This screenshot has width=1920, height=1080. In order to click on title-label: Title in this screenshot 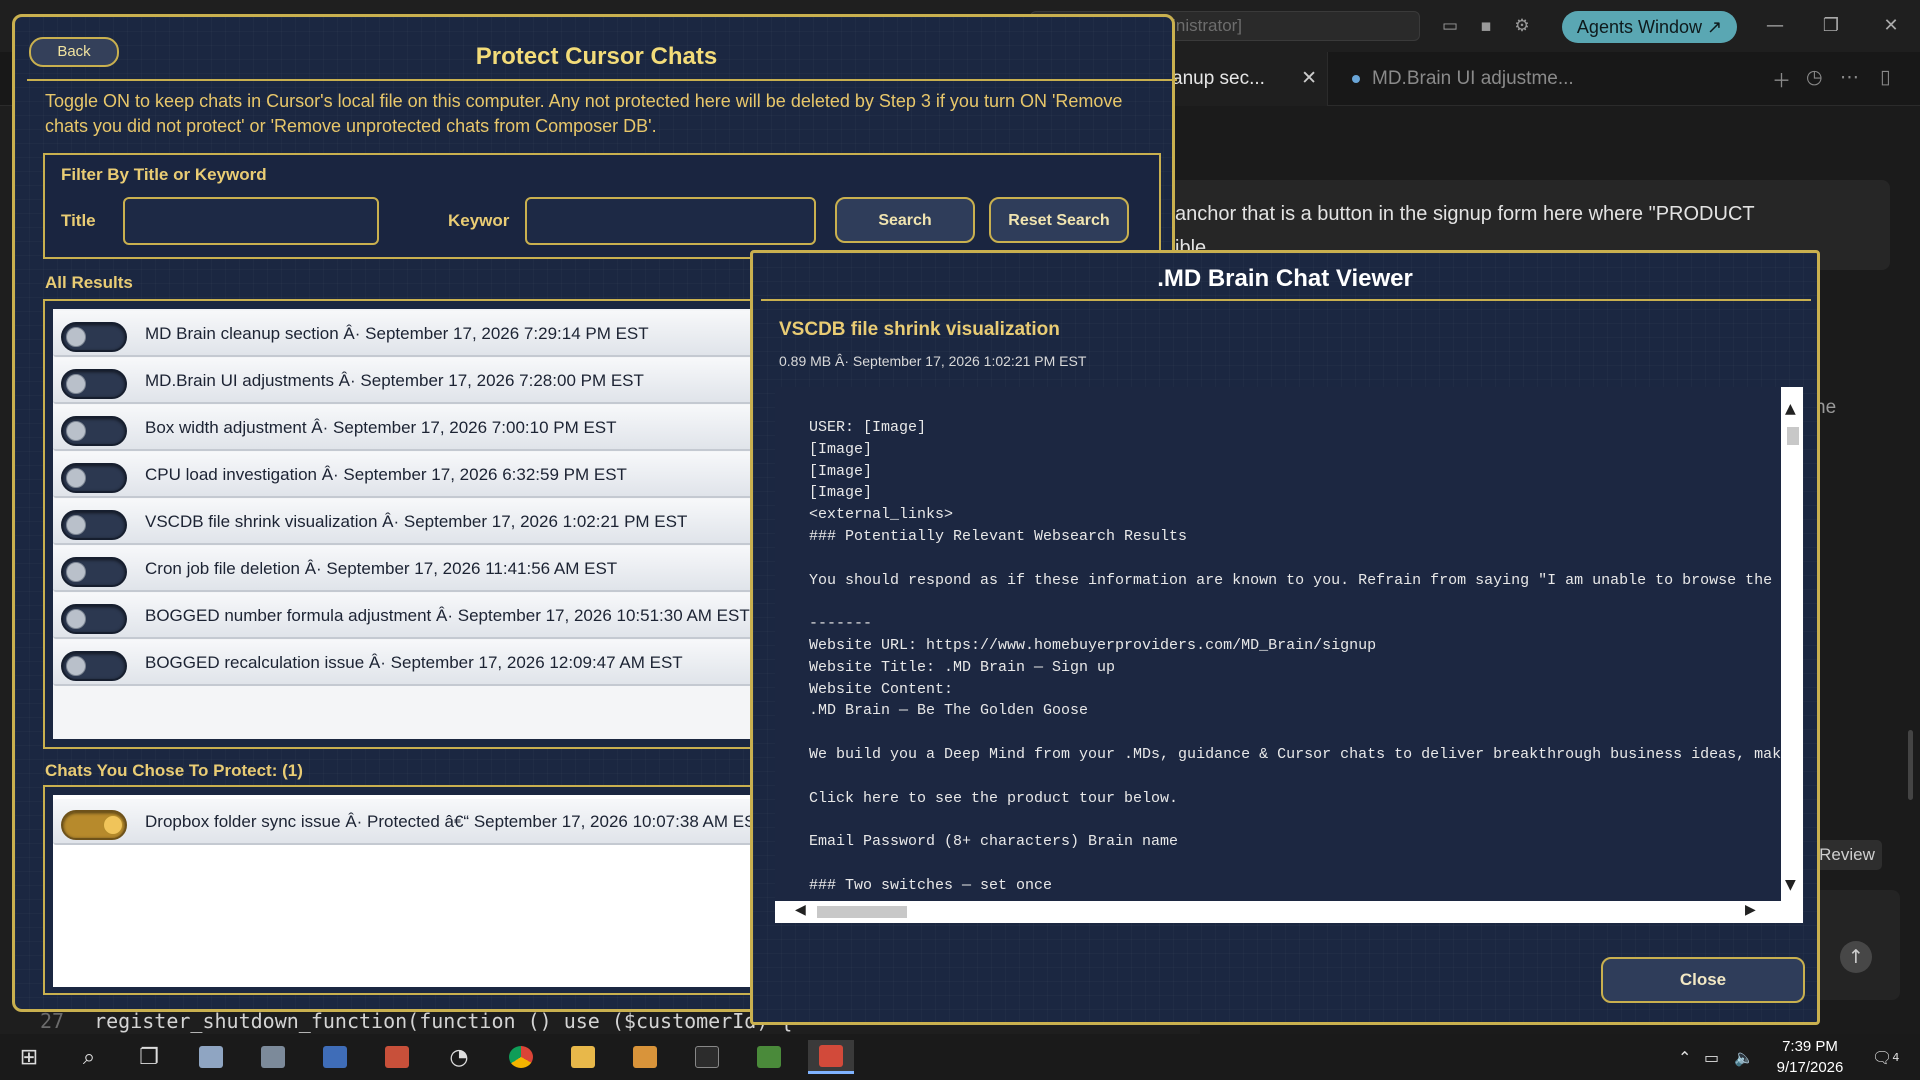, I will do `click(78, 220)`.